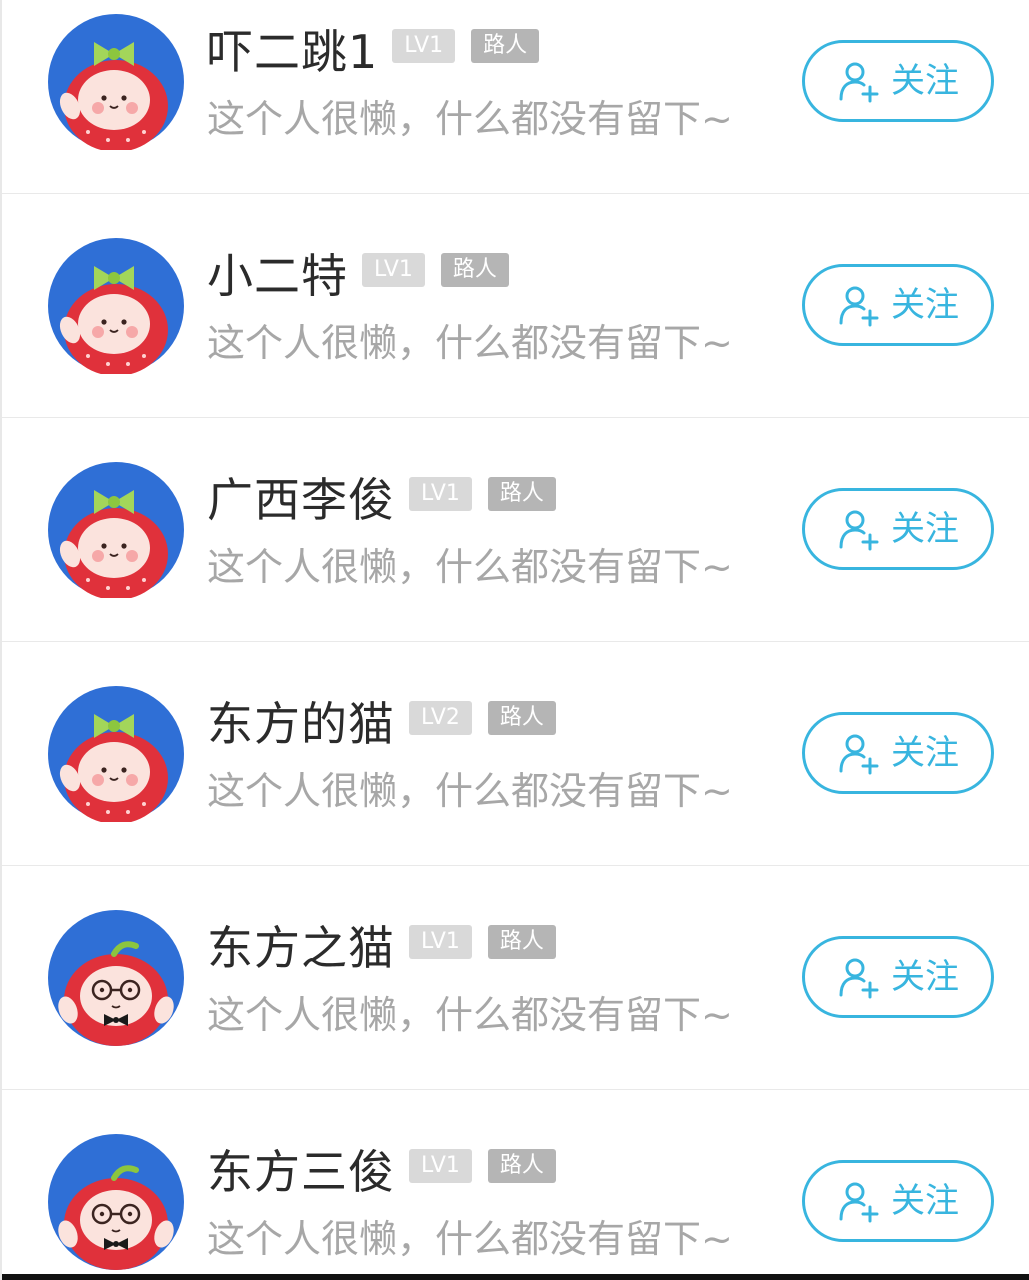  I want to click on user-name: 东方三俊, so click(301, 1172).